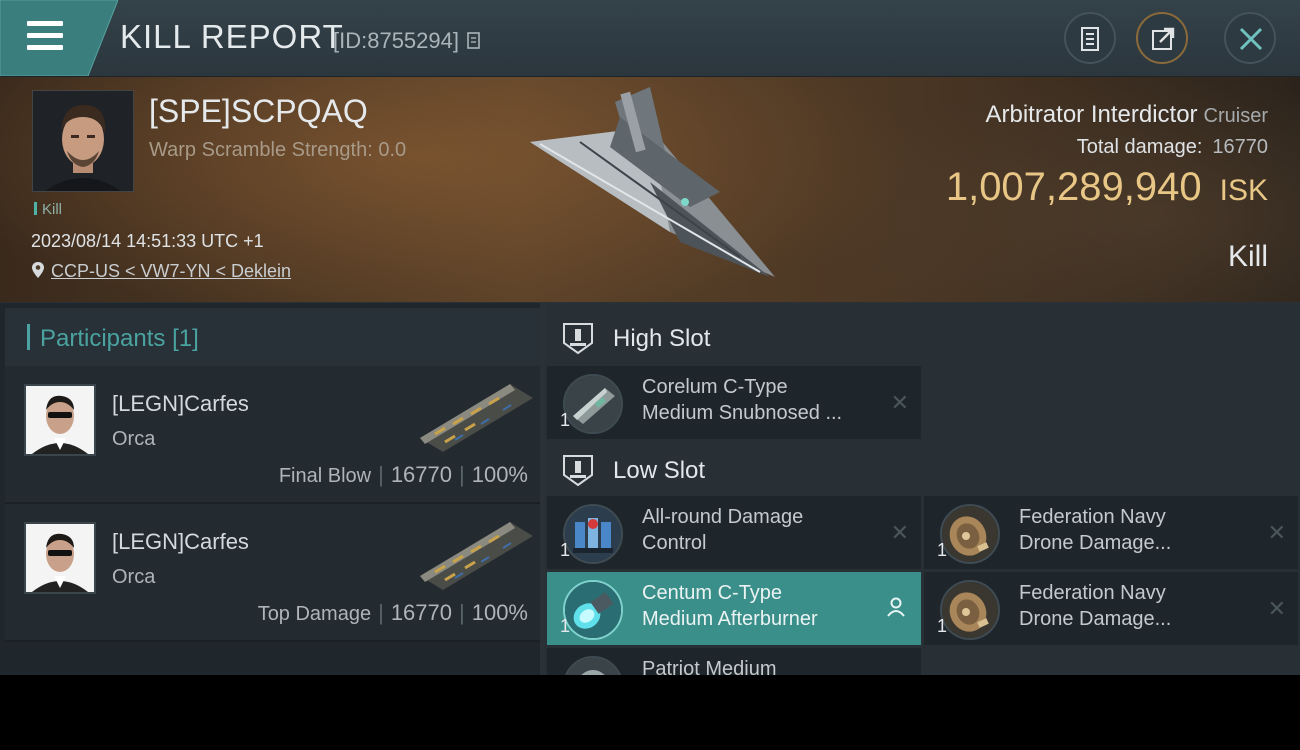 The height and width of the screenshot is (750, 1300). I want to click on low-slot-header: Low Slot, so click(922, 469).